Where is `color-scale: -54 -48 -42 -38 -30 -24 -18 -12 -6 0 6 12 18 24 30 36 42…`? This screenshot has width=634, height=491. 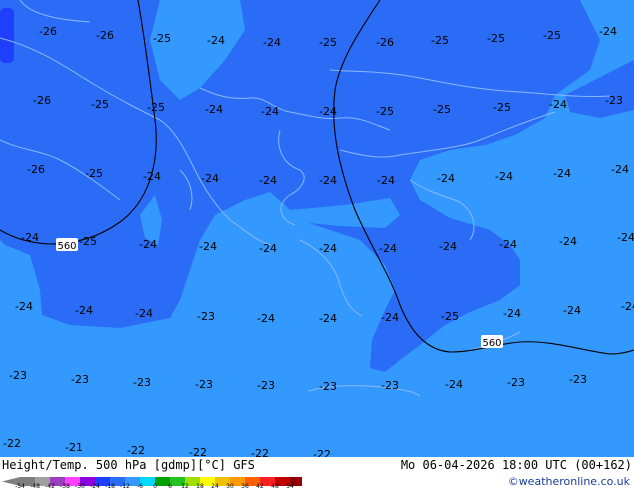
color-scale: -54 -48 -42 -38 -30 -24 -18 -12 -6 0 6 12 18 24 30 36 42… is located at coordinates (159, 481).